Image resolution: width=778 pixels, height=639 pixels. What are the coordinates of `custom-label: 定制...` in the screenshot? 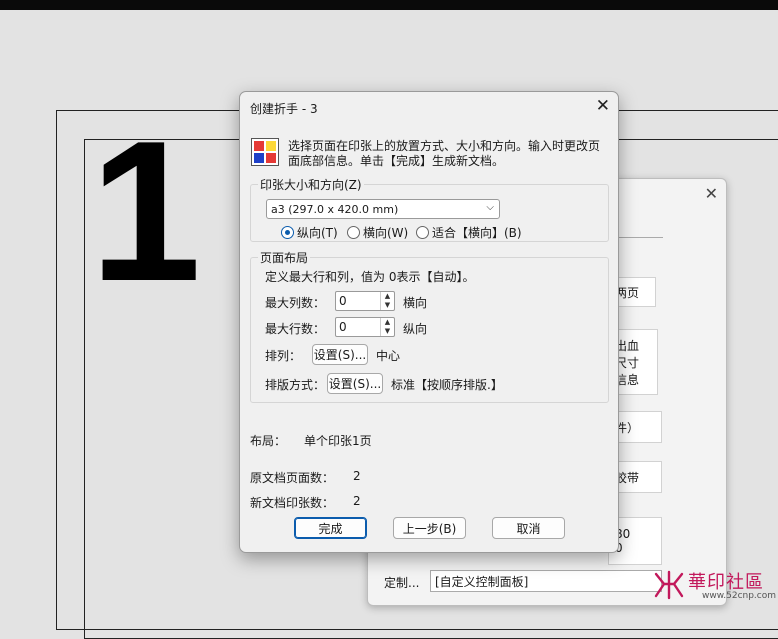 It's located at (402, 583).